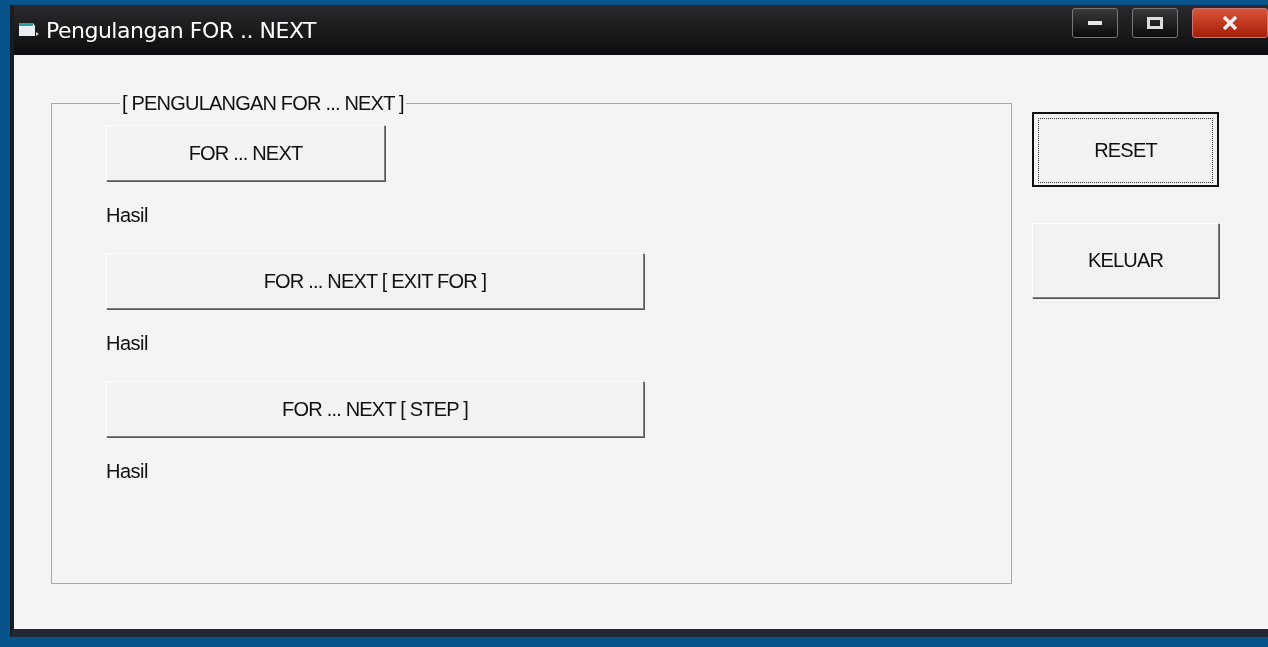 Image resolution: width=1268 pixels, height=647 pixels. I want to click on close-icon, so click(1230, 23).